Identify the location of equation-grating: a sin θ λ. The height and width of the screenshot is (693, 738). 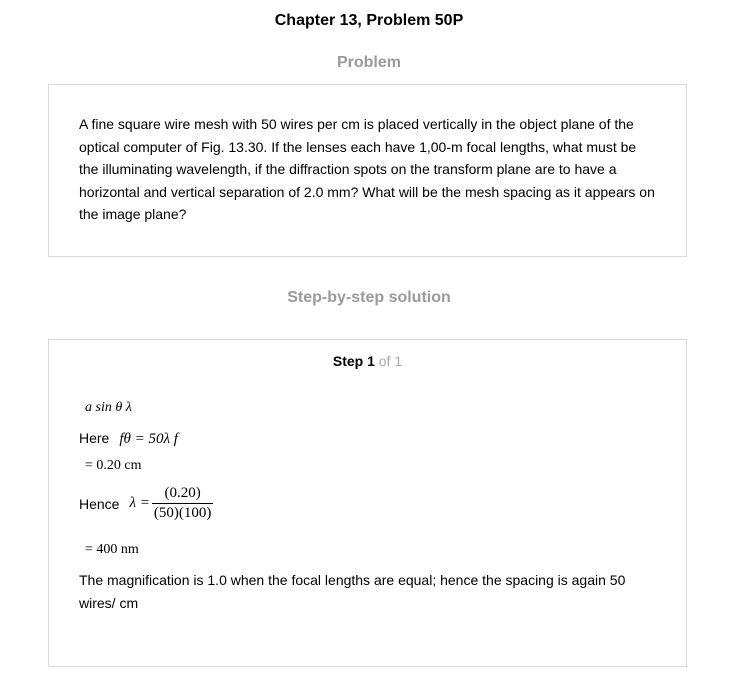
(108, 407).